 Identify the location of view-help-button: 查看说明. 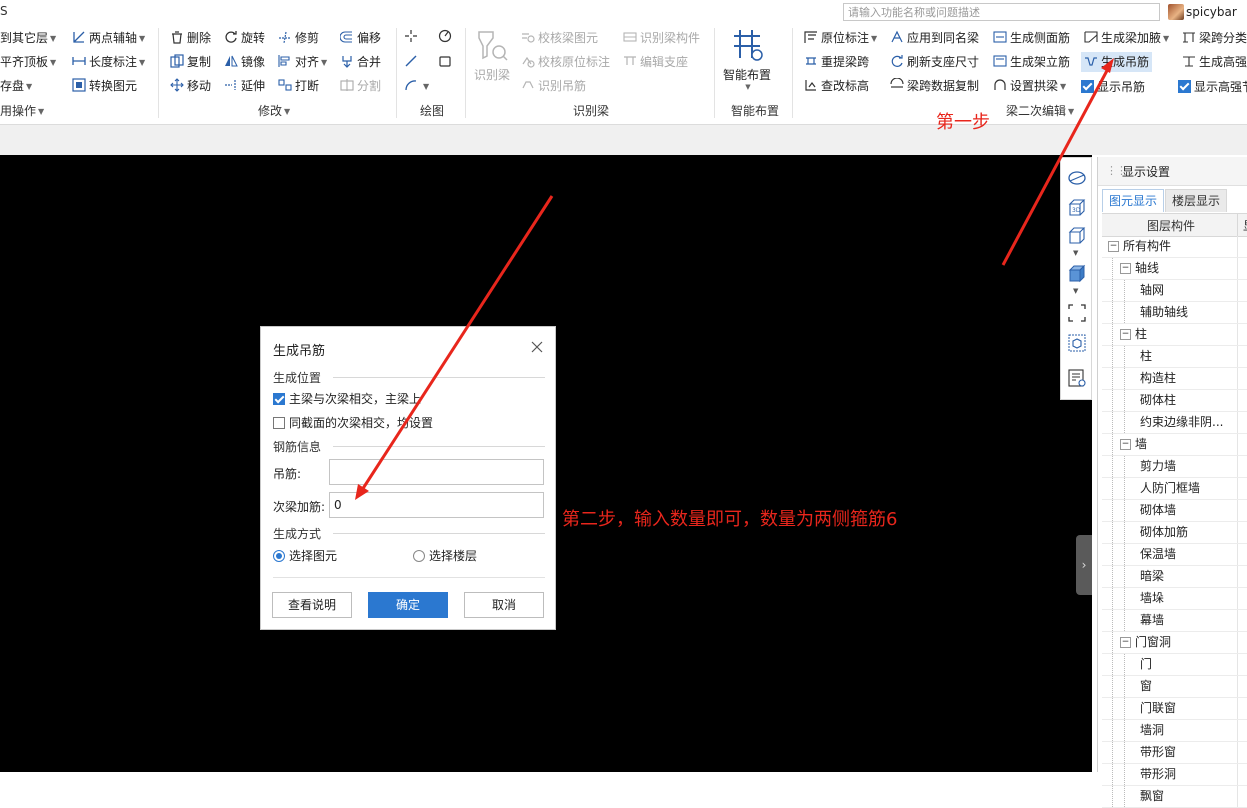
(312, 605).